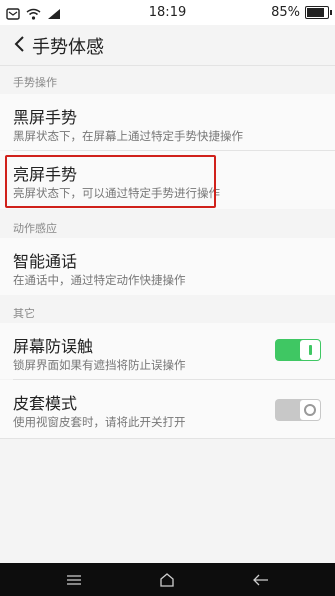 This screenshot has width=335, height=596. I want to click on setting-desc: 使用视窗皮套时，请将此开关打开, so click(99, 422).